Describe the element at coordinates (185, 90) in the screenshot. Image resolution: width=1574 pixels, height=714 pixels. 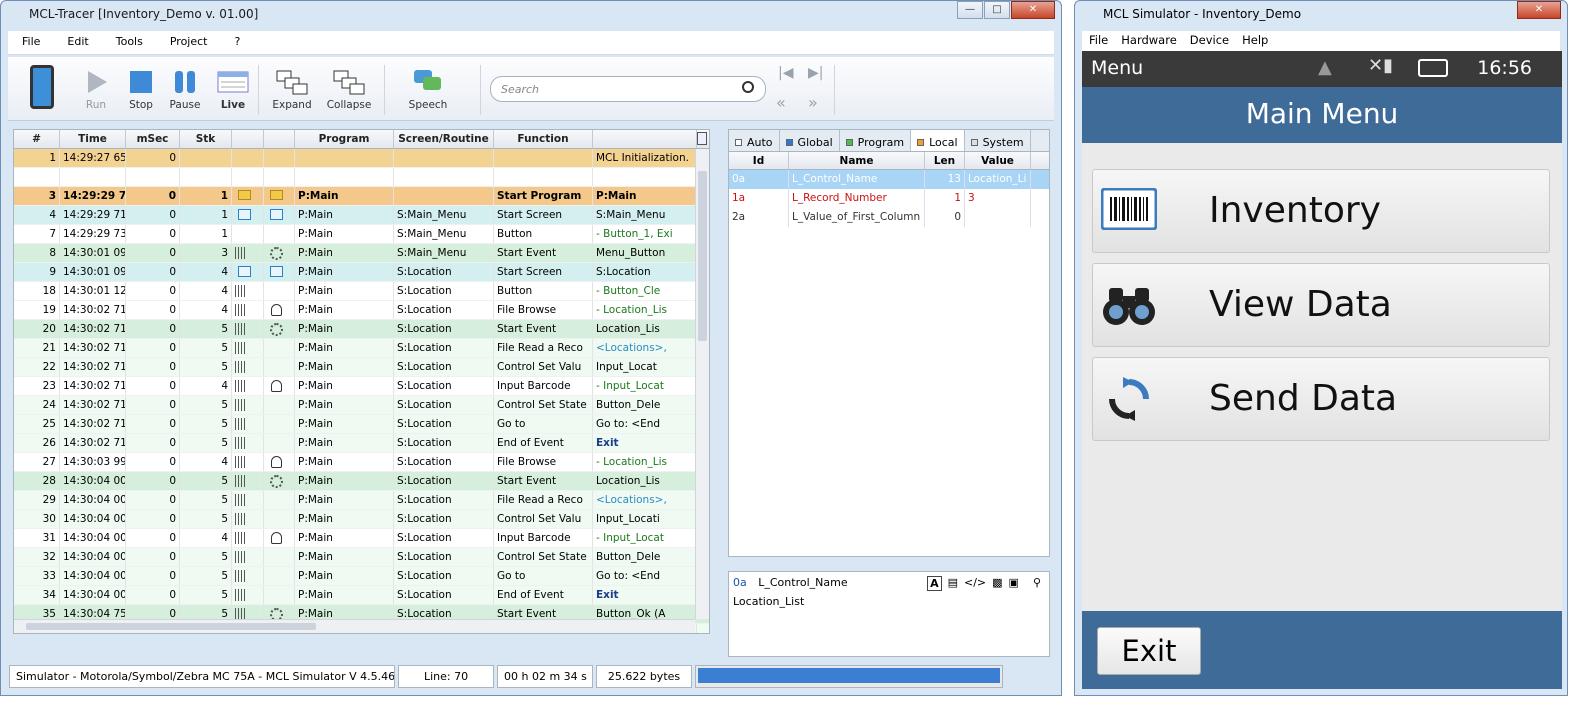
I see `pause-button: Pause` at that location.